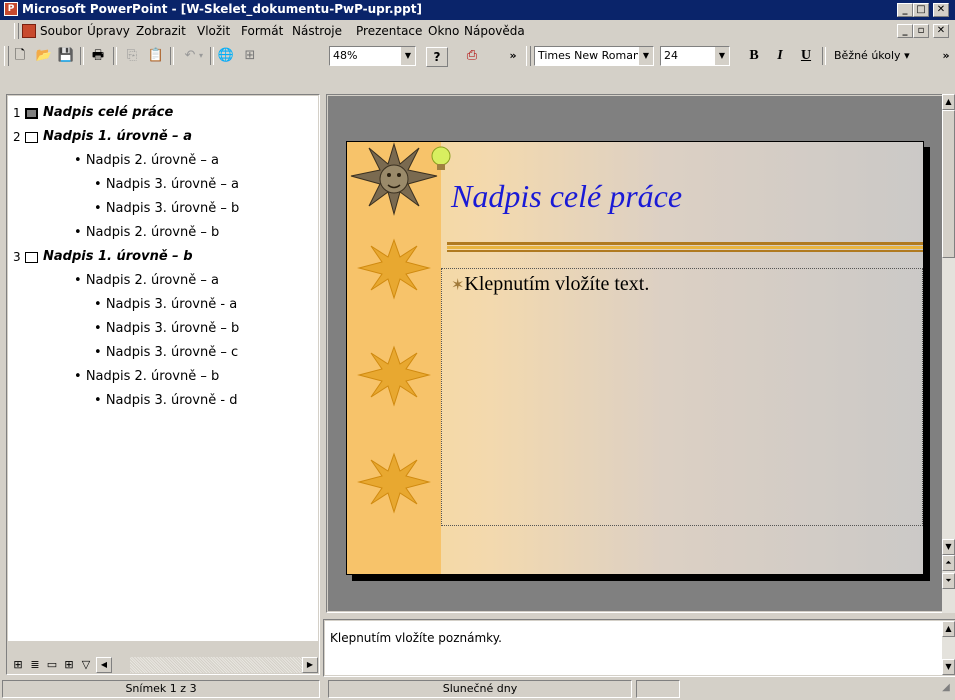  What do you see at coordinates (213, 31) in the screenshot?
I see `menu-item: Vložit` at bounding box center [213, 31].